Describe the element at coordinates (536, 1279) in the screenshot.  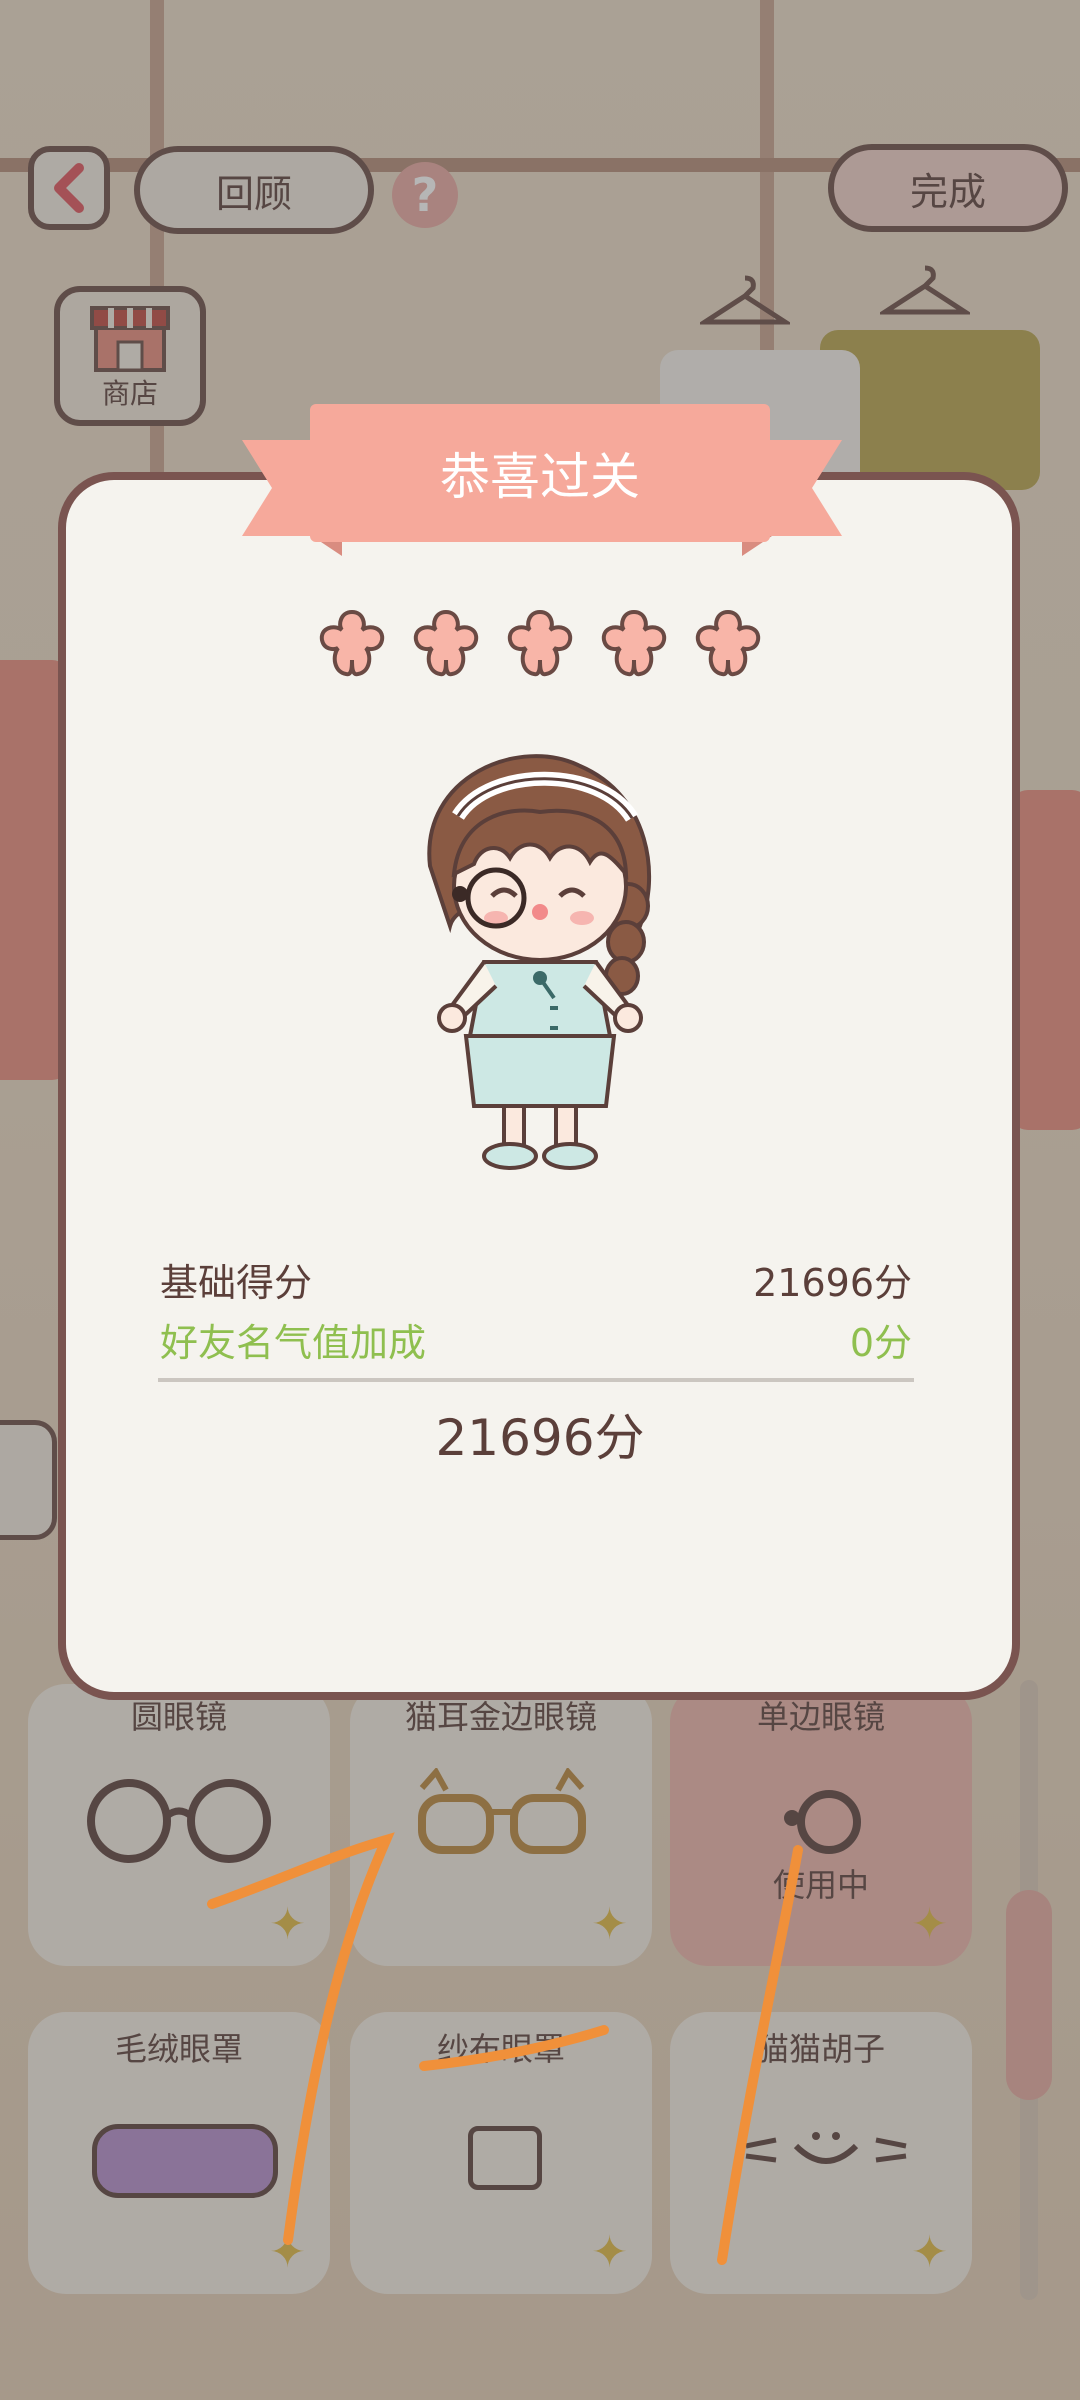
I see `base-score-row: 基础得分 21696分` at that location.